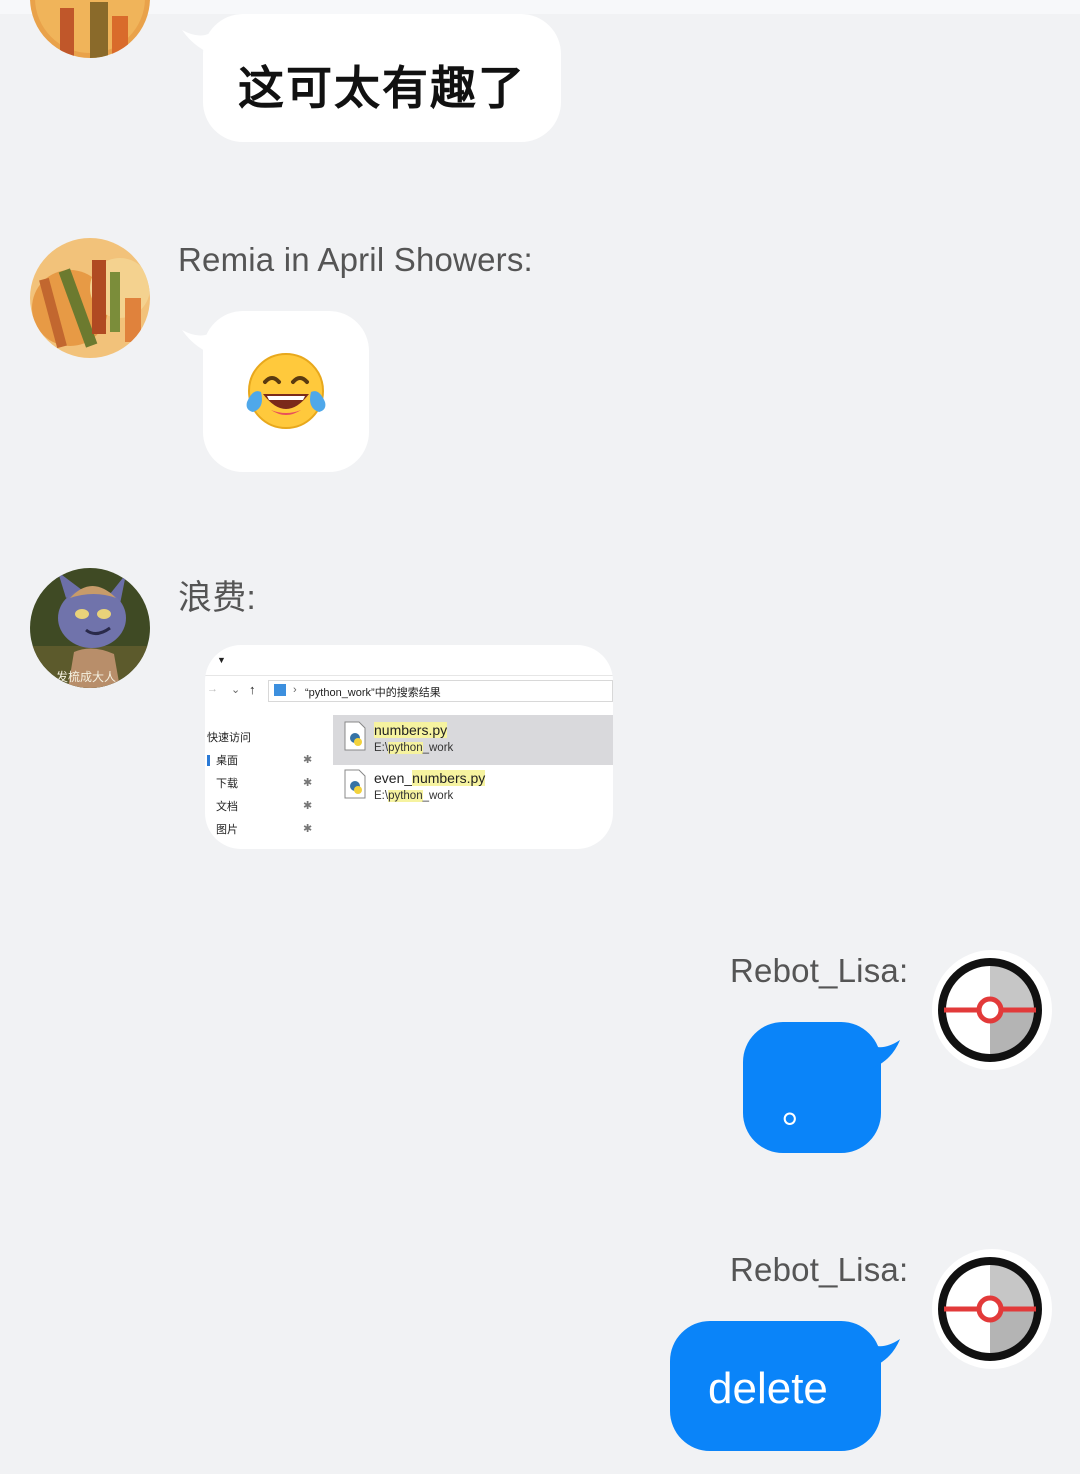 The image size is (1080, 1474). What do you see at coordinates (212, 689) in the screenshot?
I see `back-arrow-icon: →` at bounding box center [212, 689].